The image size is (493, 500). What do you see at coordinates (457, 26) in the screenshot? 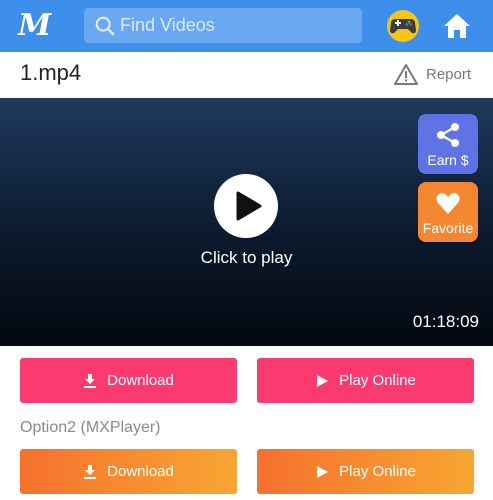
I see `home-icon` at bounding box center [457, 26].